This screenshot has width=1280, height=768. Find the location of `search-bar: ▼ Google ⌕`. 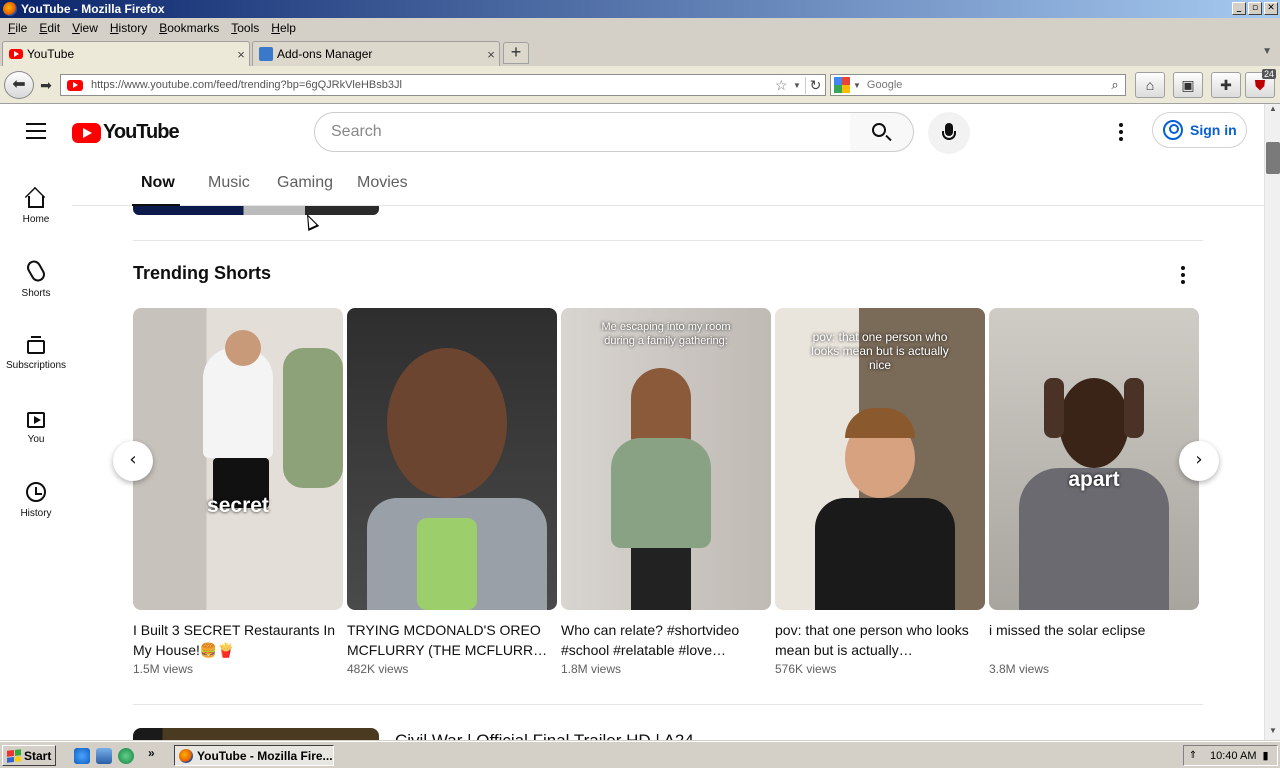

search-bar: ▼ Google ⌕ is located at coordinates (978, 85).